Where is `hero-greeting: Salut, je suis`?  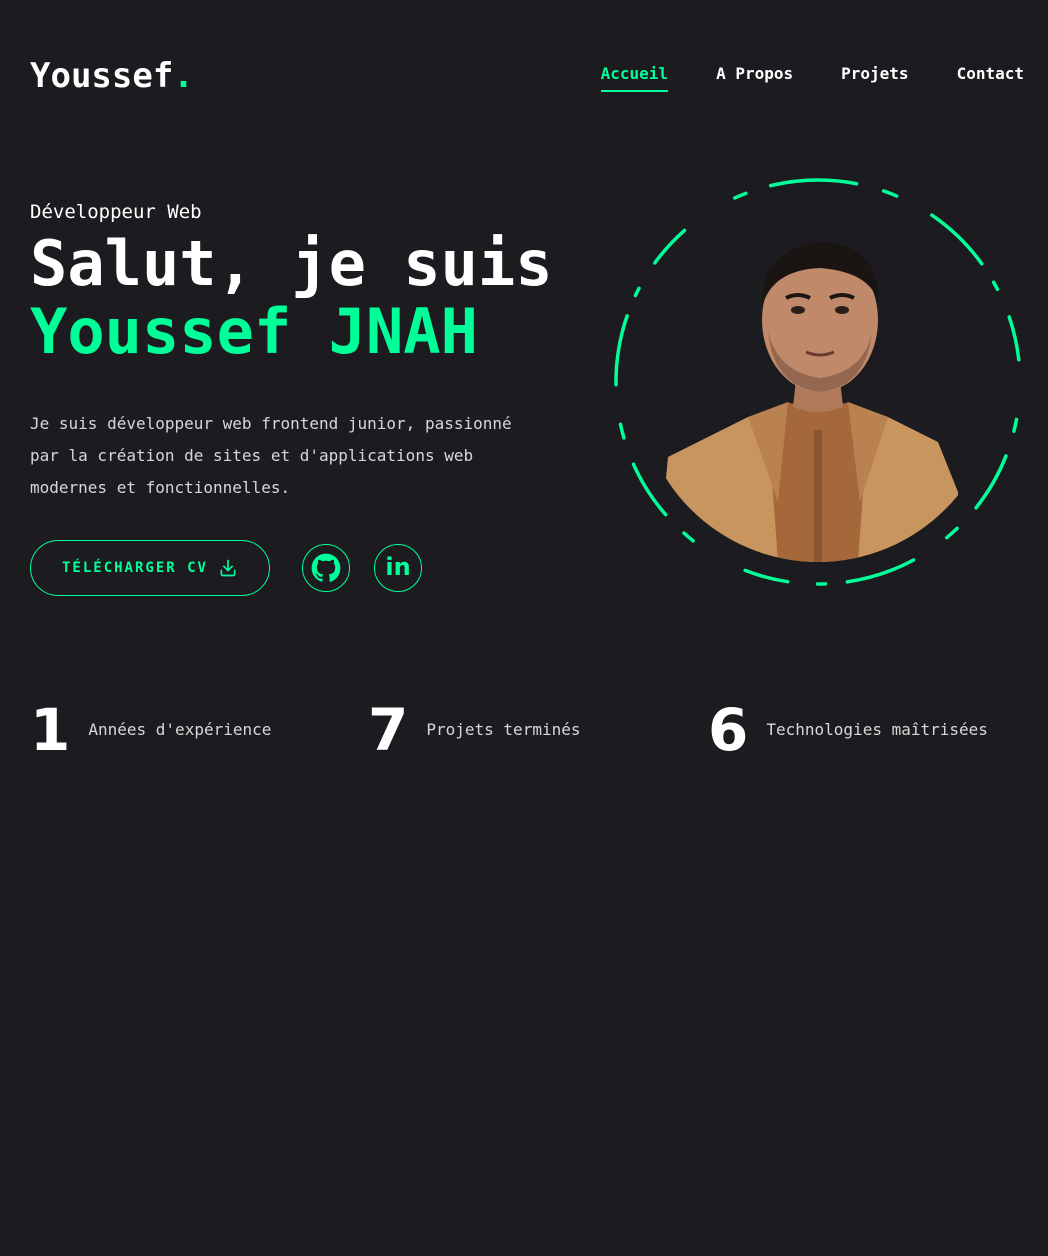
hero-greeting: Salut, je suis is located at coordinates (291, 263).